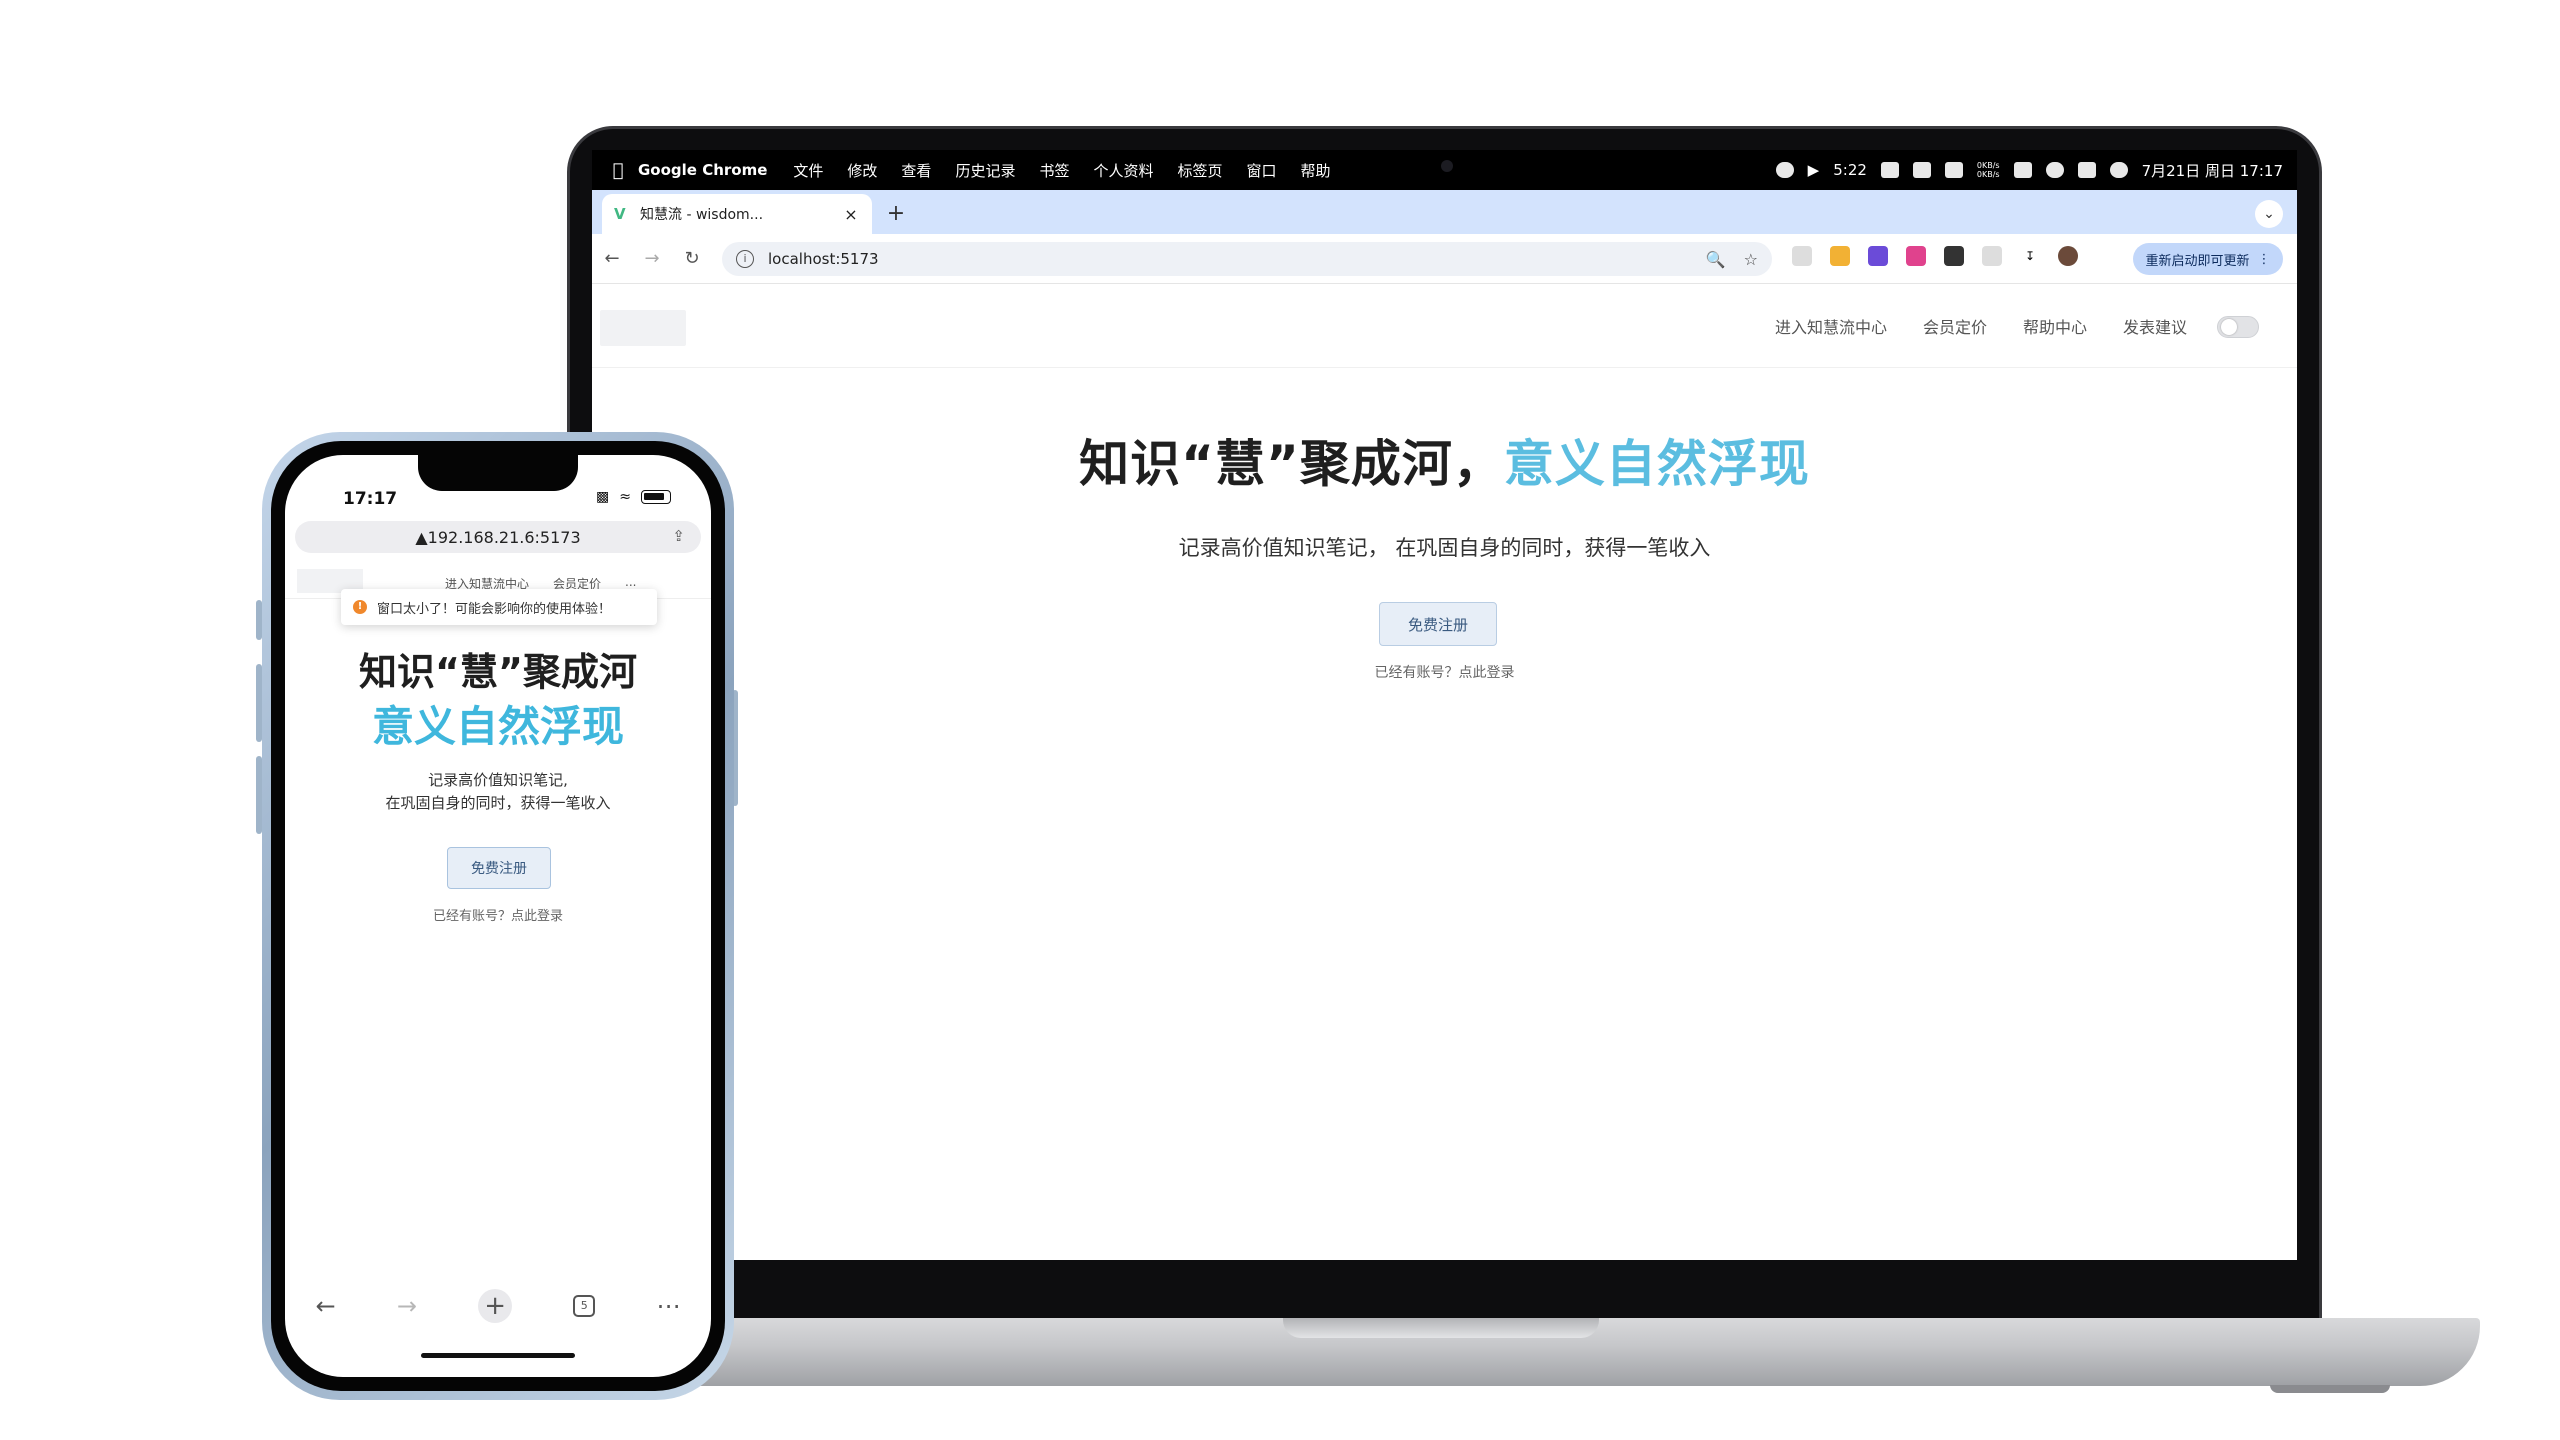  Describe the element at coordinates (1953, 170) in the screenshot. I see `cat-icon` at that location.